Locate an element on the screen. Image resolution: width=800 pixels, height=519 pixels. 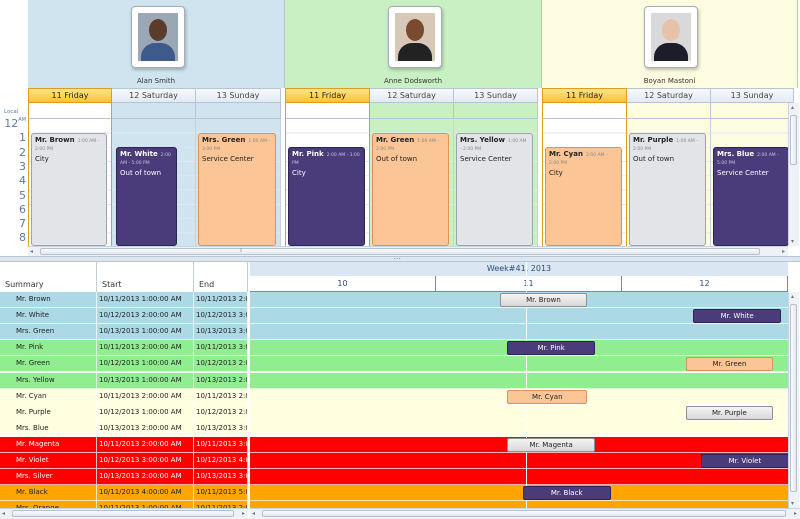
table-cell: Mrs. Yellow is located at coordinates (48, 380).